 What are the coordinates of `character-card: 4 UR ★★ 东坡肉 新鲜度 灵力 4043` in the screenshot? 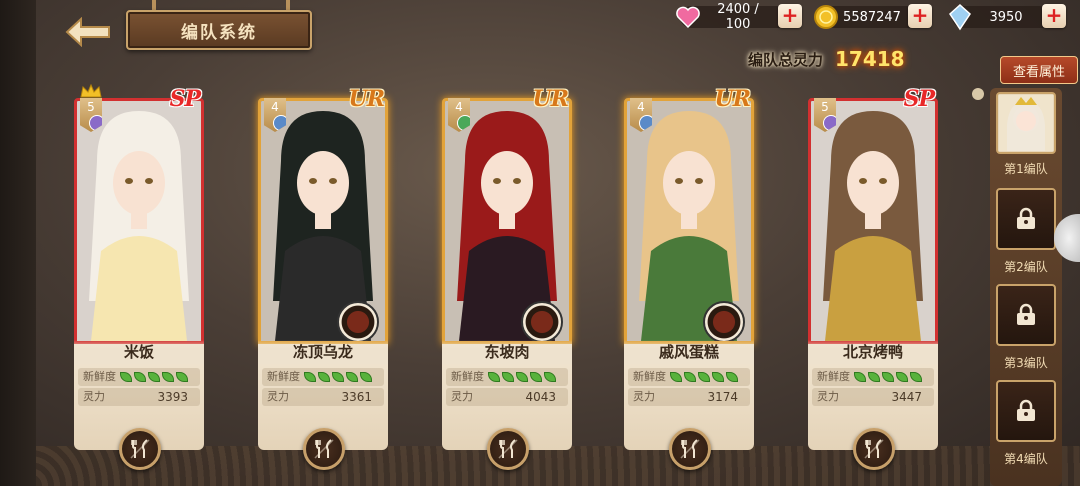 It's located at (507, 278).